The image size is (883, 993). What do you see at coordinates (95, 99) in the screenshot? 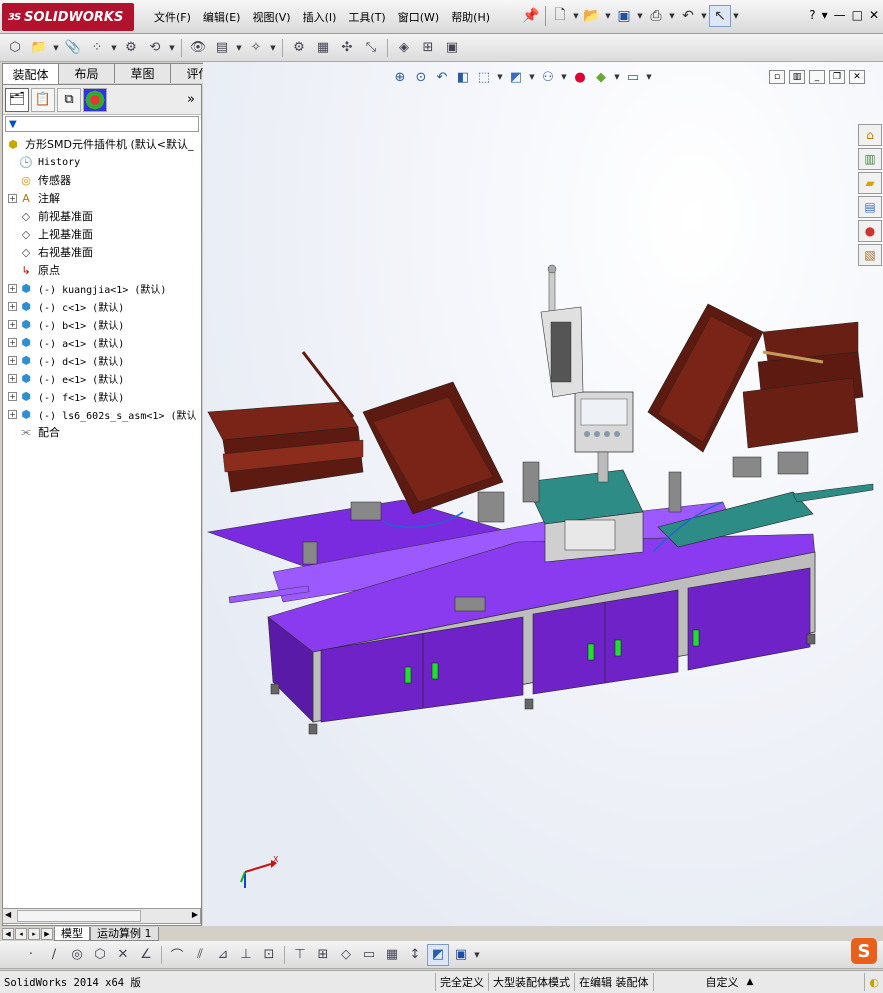
I see `display-manager-tab-icon` at bounding box center [95, 99].